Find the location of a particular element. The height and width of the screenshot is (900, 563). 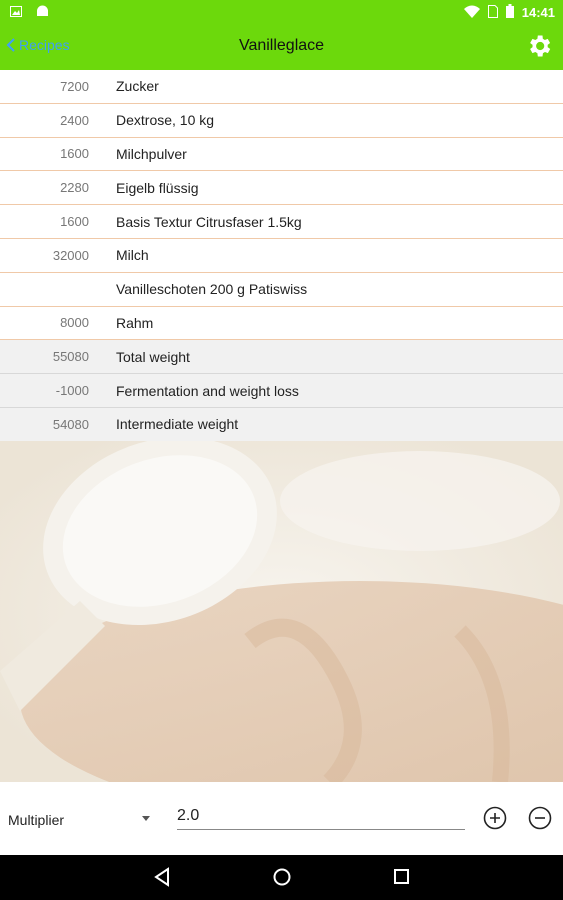

multiplier-input is located at coordinates (321, 816).